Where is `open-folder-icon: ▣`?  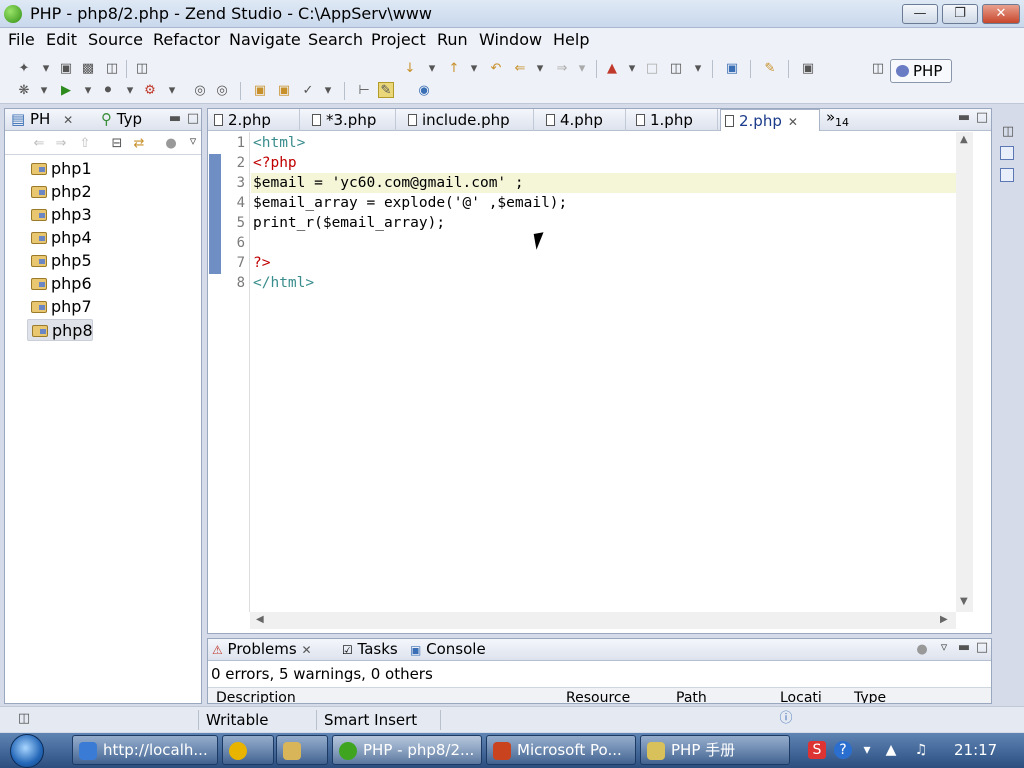
open-folder-icon: ▣ is located at coordinates (260, 91).